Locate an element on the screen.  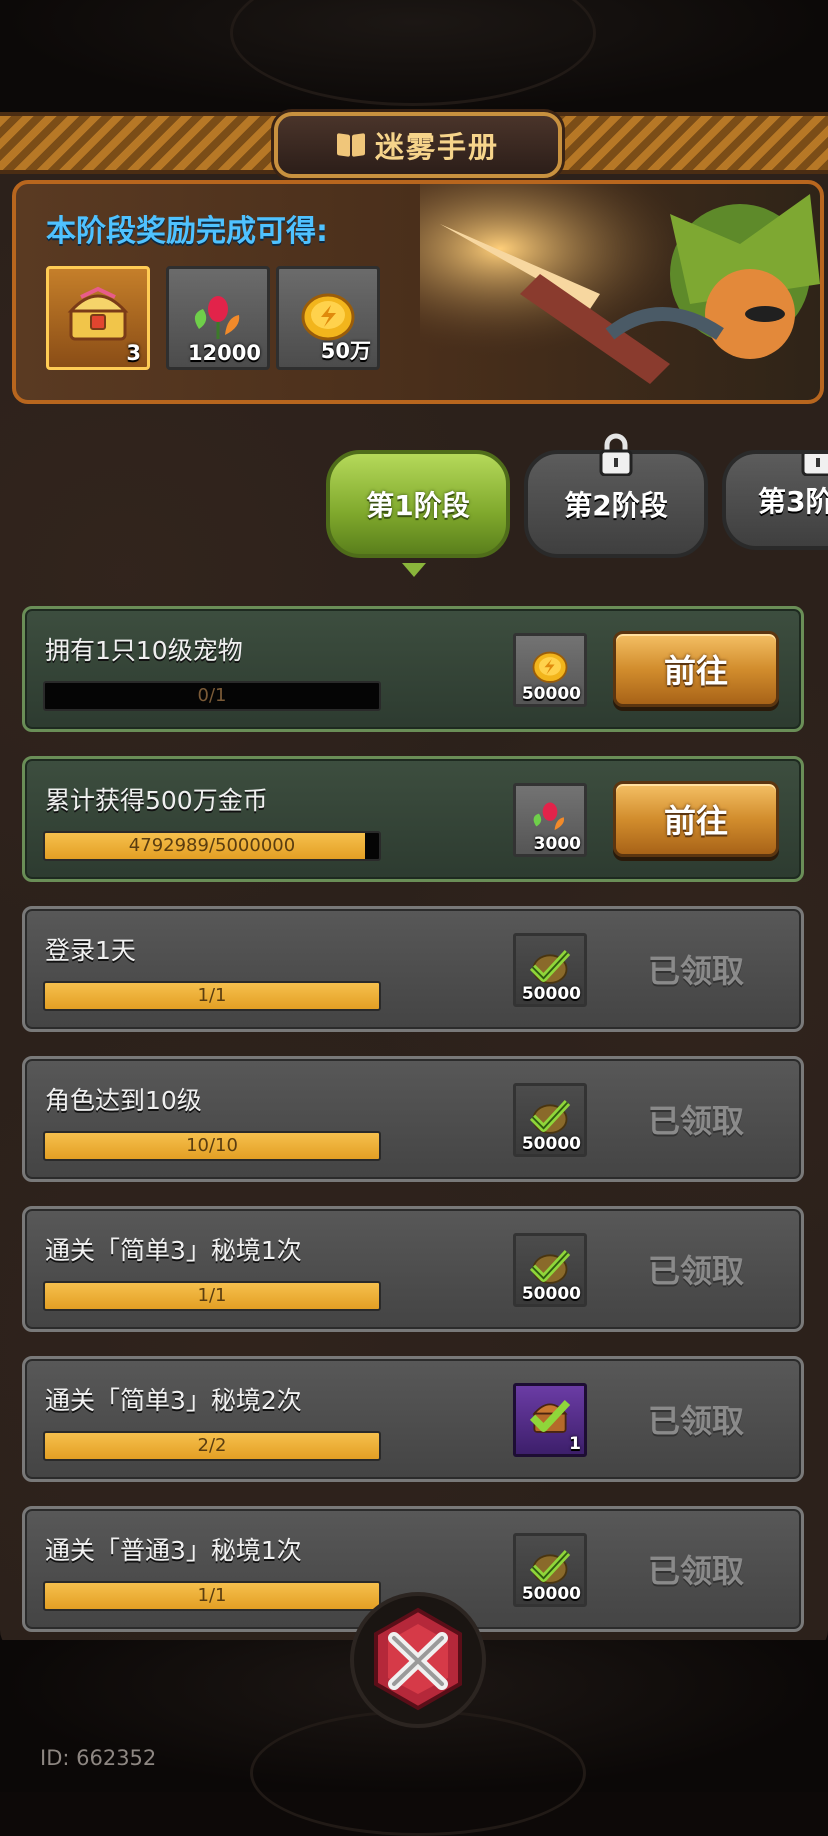
reward-count: 3 is located at coordinates (133, 353).